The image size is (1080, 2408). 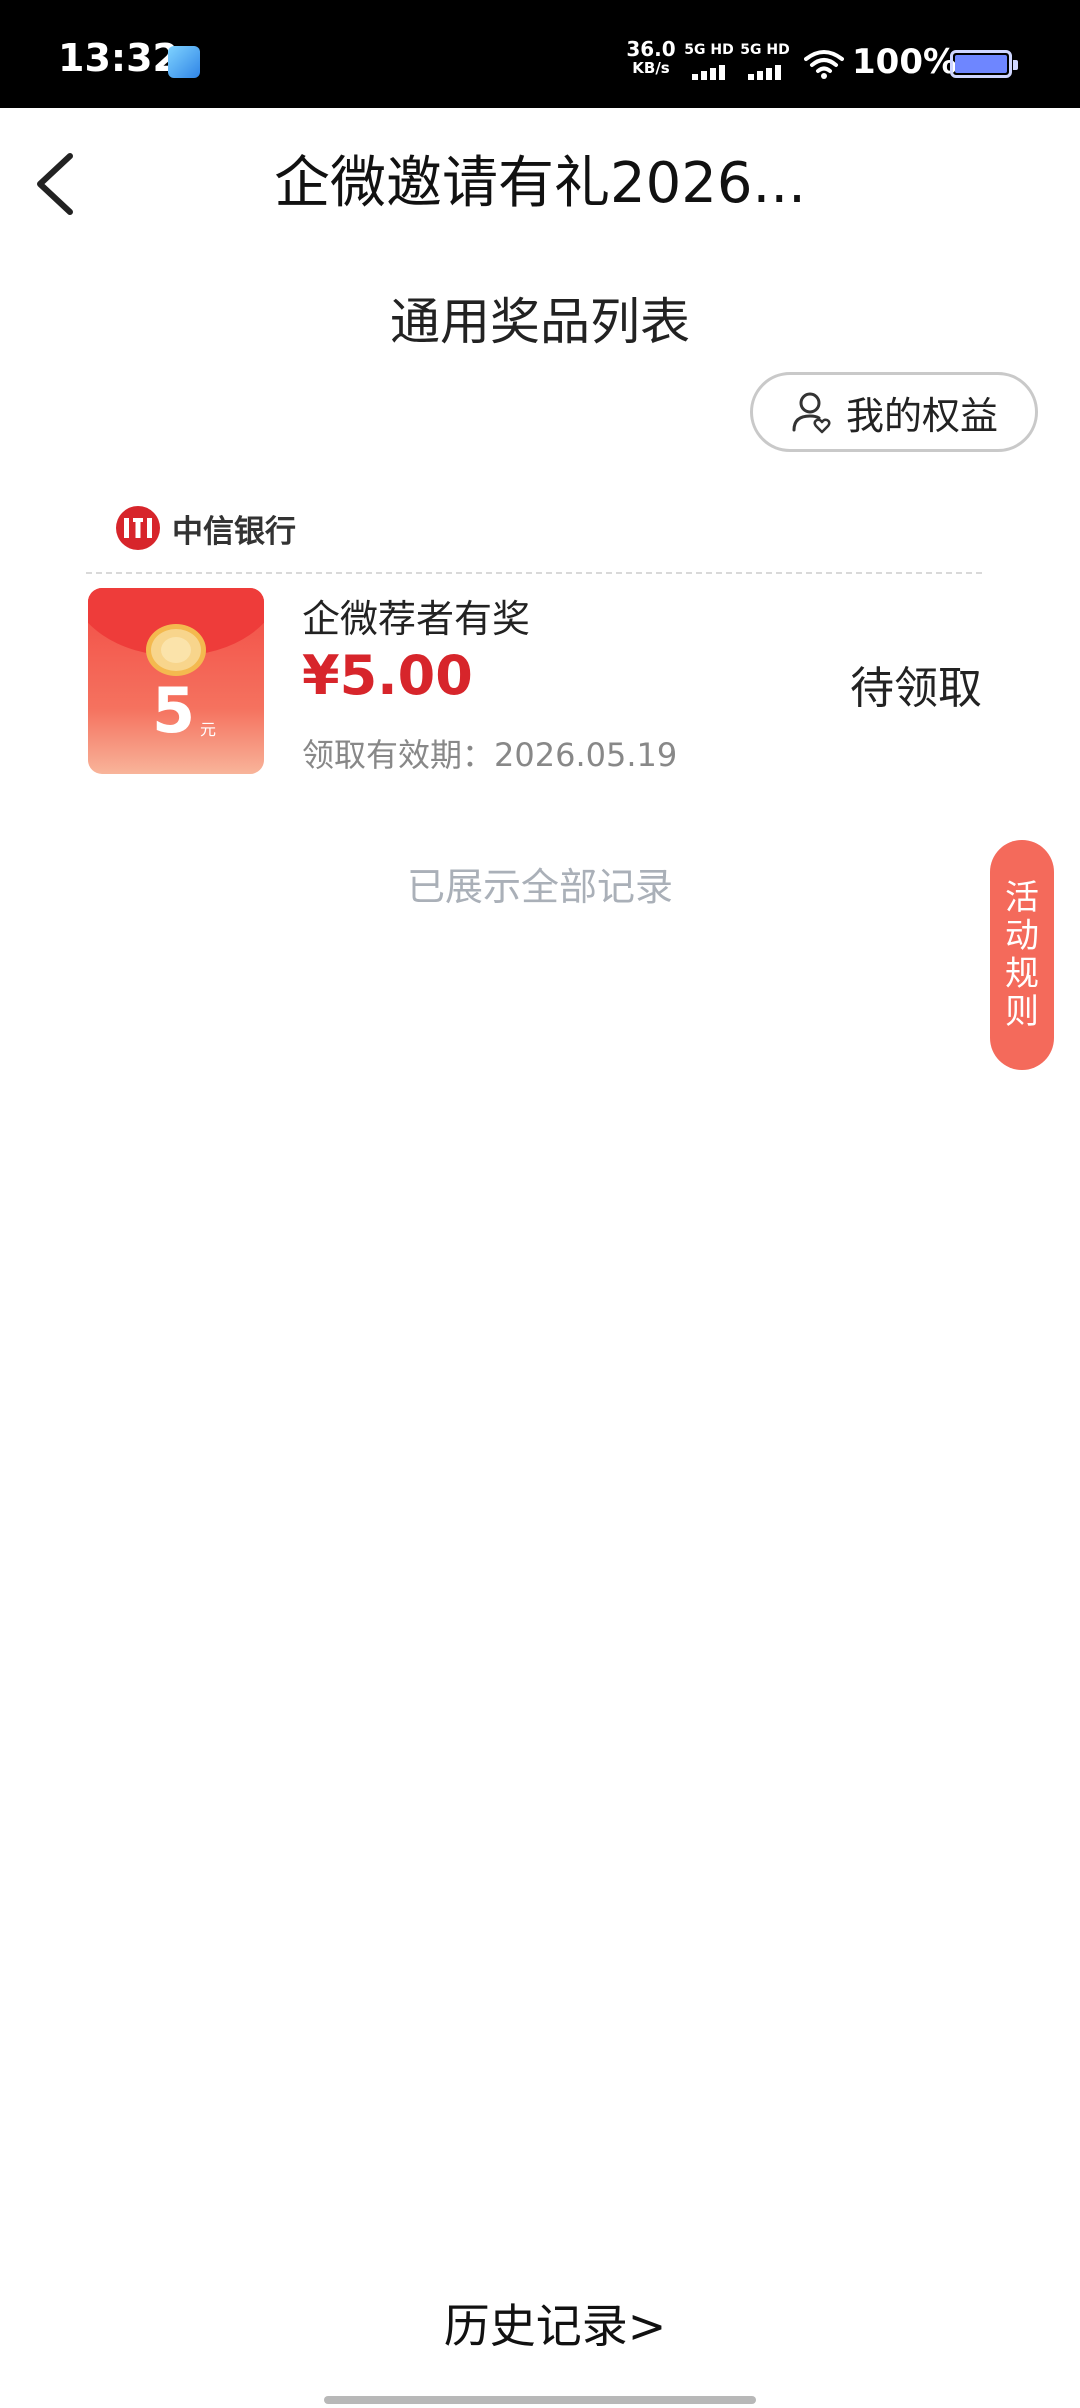 What do you see at coordinates (540, 54) in the screenshot?
I see `status-bar: 13:32 36.0 KB/s 5G HD 5G HD 100%` at bounding box center [540, 54].